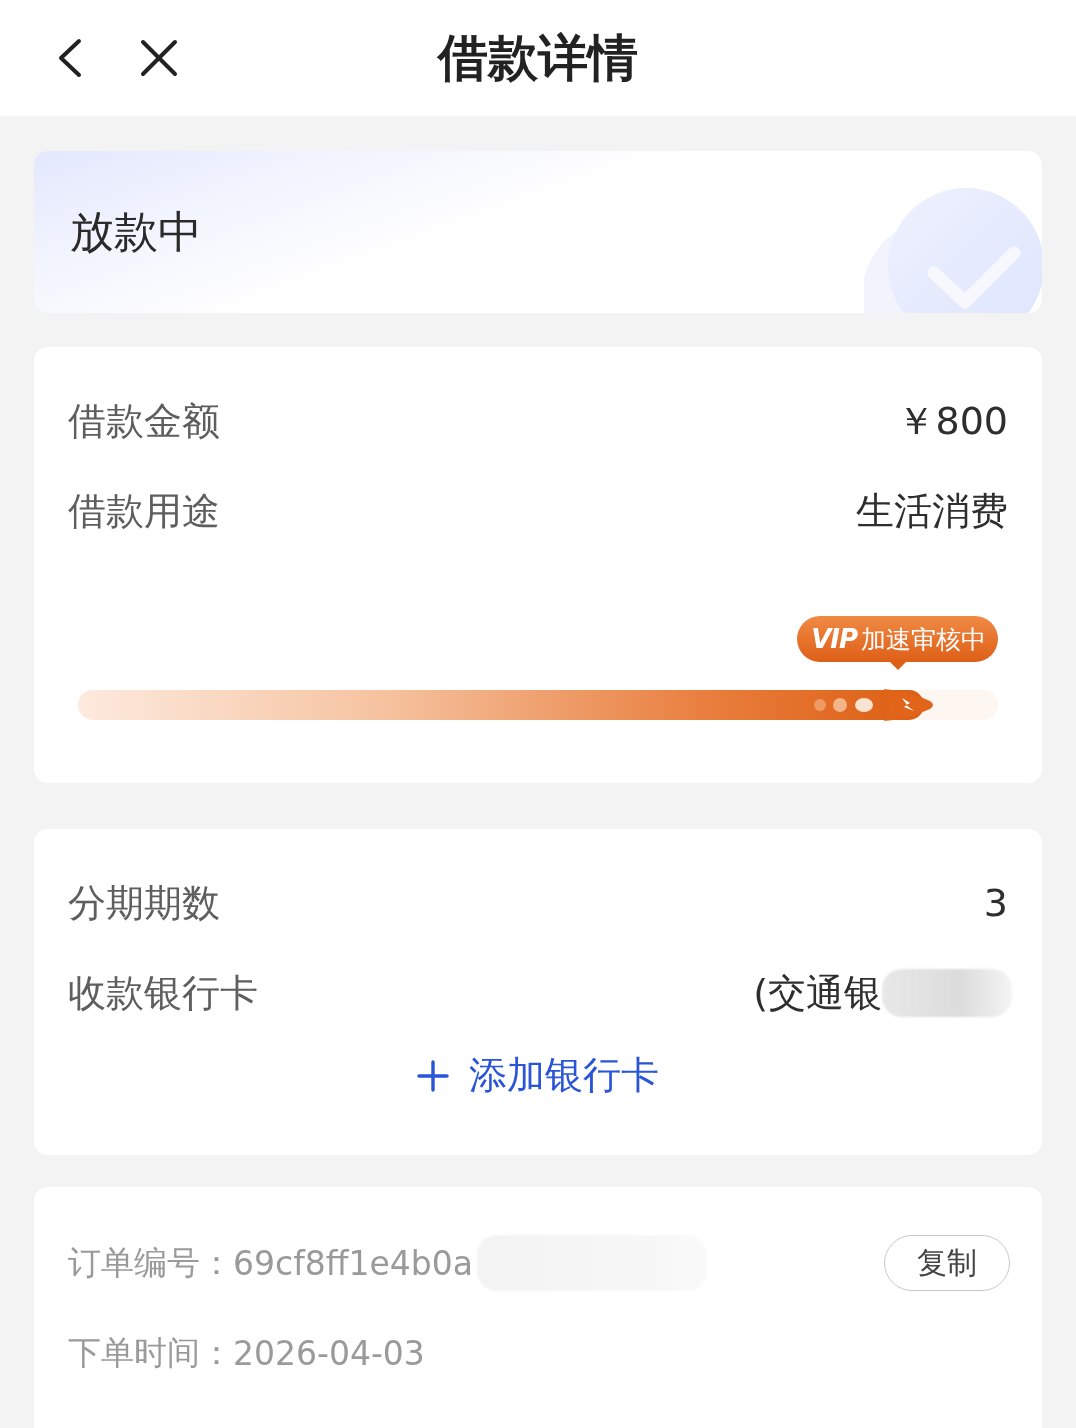  What do you see at coordinates (433, 1075) in the screenshot?
I see `plus-icon` at bounding box center [433, 1075].